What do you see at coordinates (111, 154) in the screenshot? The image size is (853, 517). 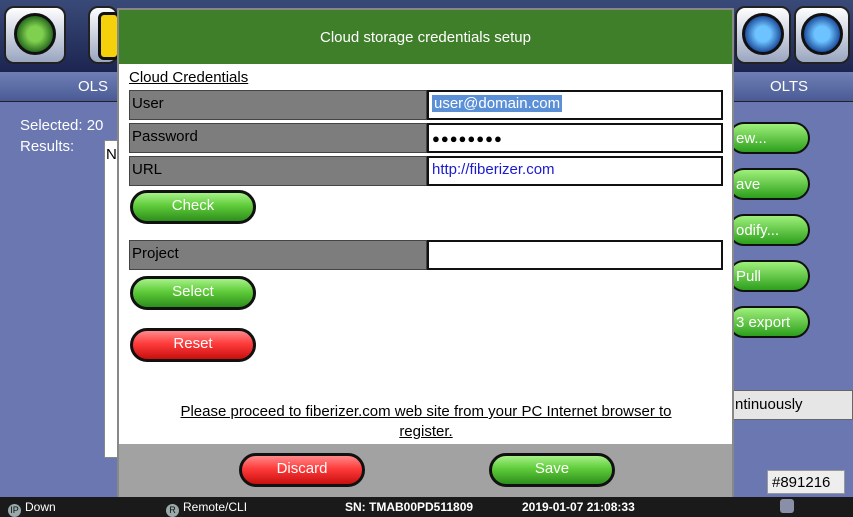 I see `list-header-letter: N` at bounding box center [111, 154].